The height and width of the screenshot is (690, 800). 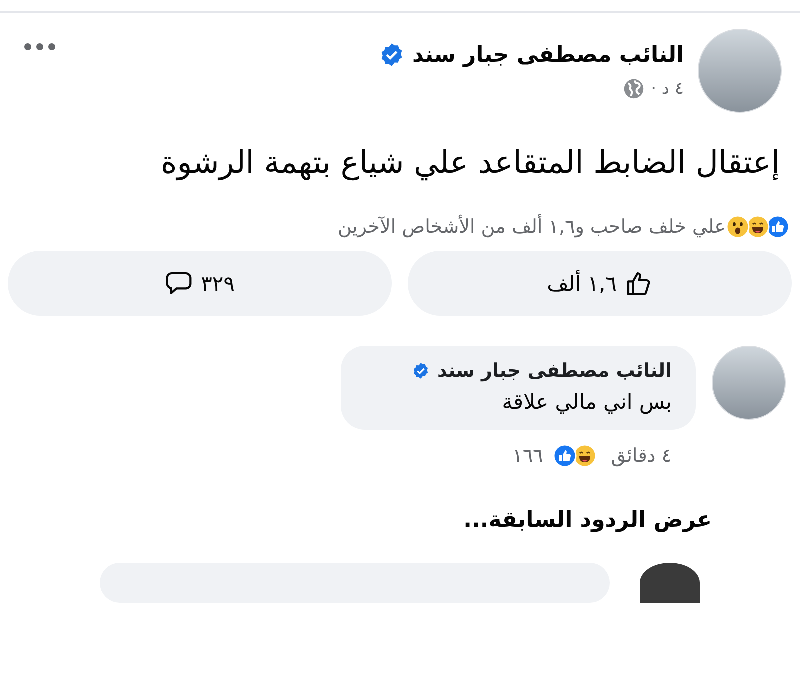 What do you see at coordinates (200, 283) in the screenshot?
I see `comment-button: ٣٢٩` at bounding box center [200, 283].